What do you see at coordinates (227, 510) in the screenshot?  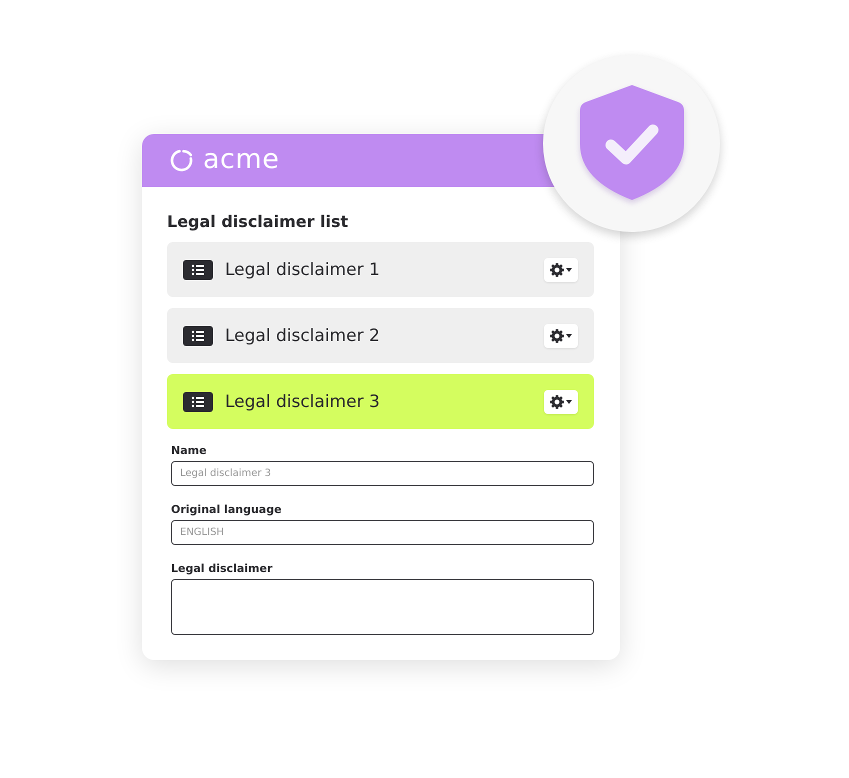 I see `field-label: Original language` at bounding box center [227, 510].